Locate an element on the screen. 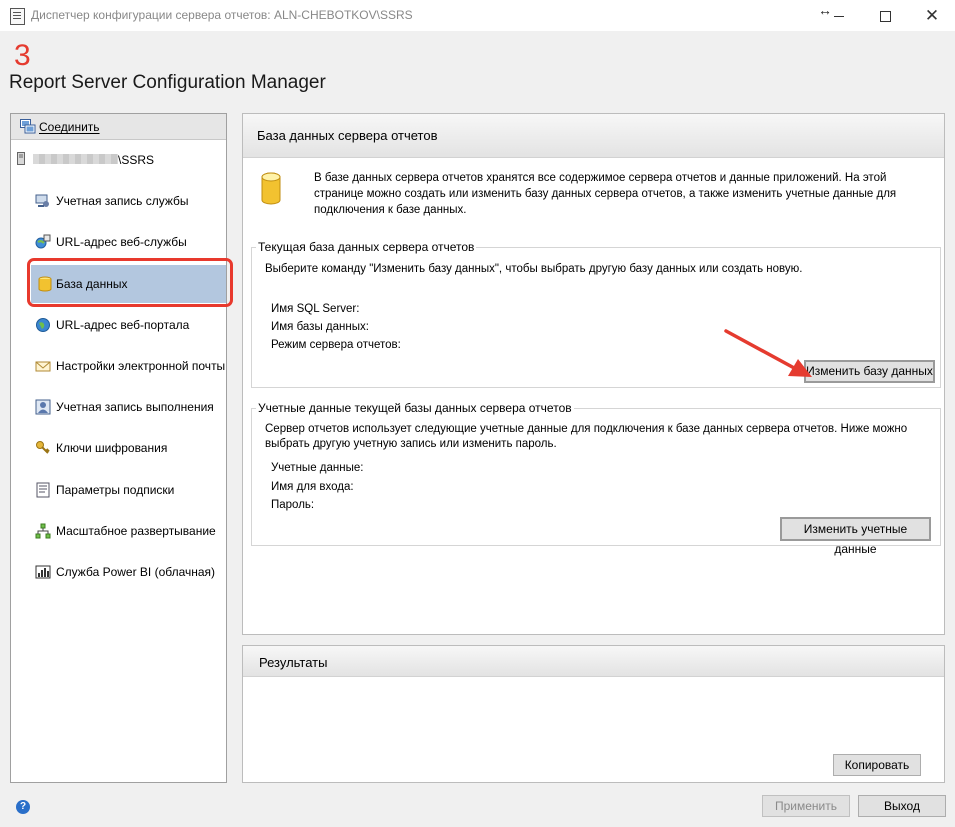 This screenshot has height=827, width=955. minimize-button is located at coordinates (839, 15).